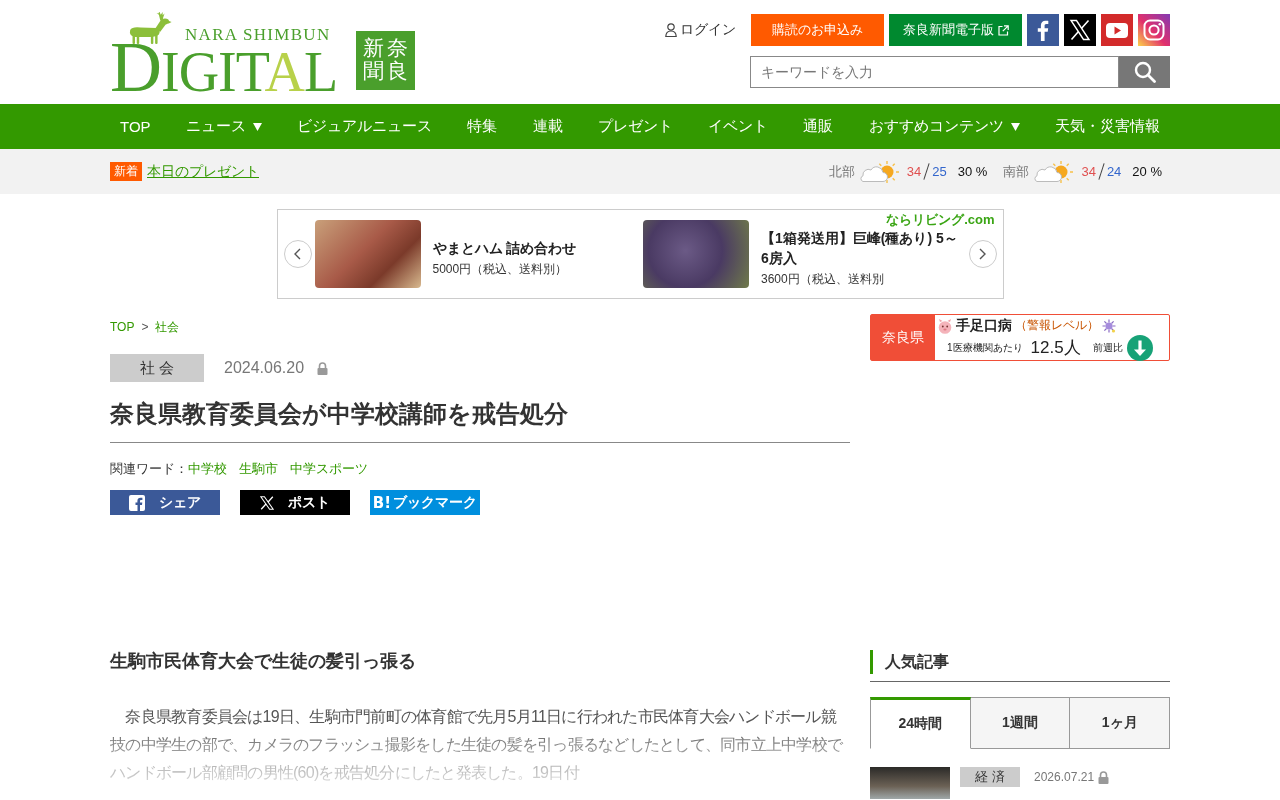  What do you see at coordinates (263, 661) in the screenshot?
I see `article-subheading: 生駒市民体育大会で生徒の髪引っ張る` at bounding box center [263, 661].